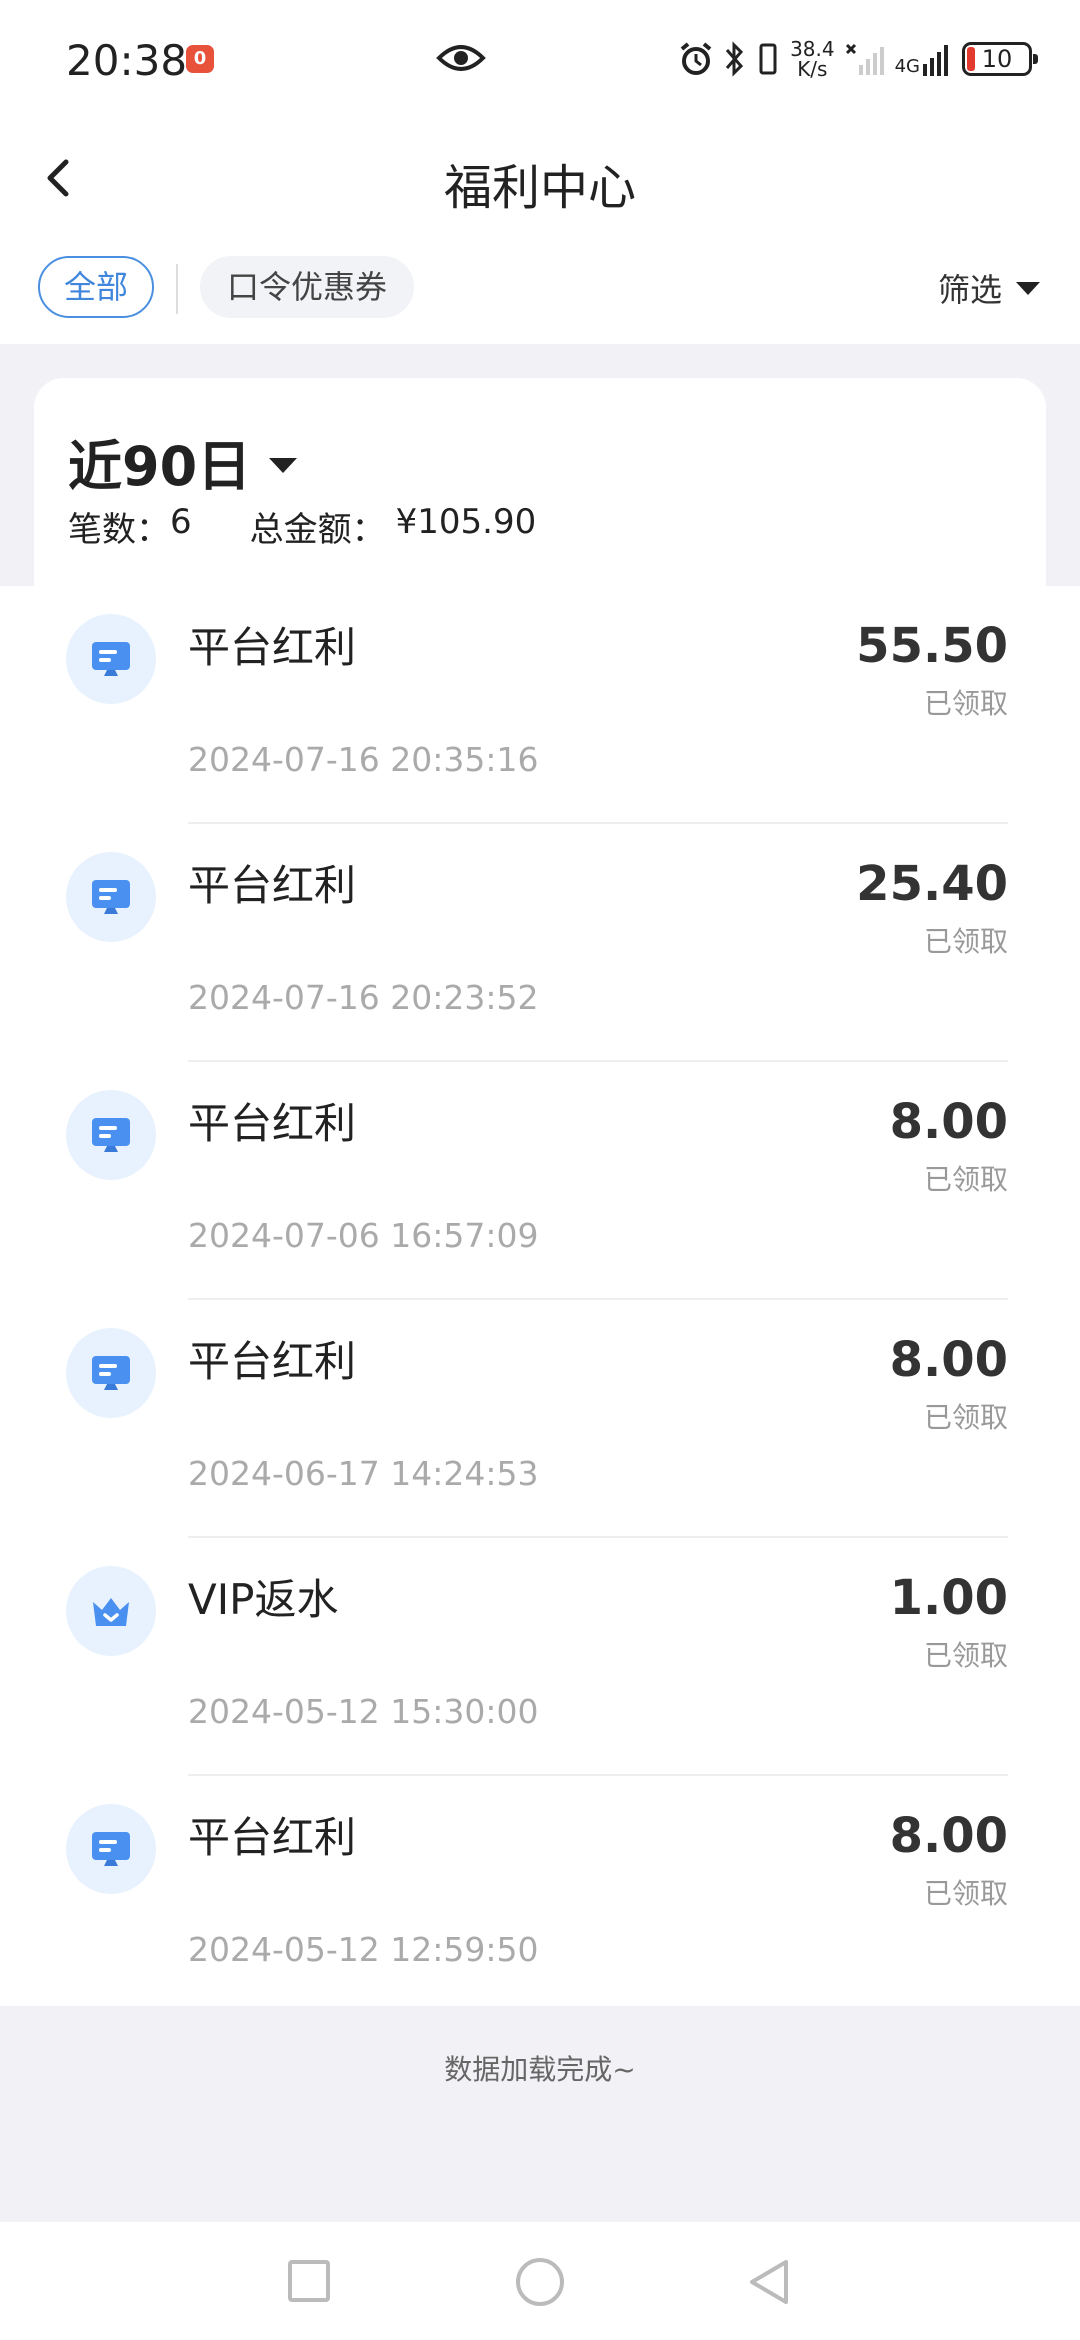 This screenshot has width=1080, height=2340. I want to click on record-amount: 25.40, so click(932, 884).